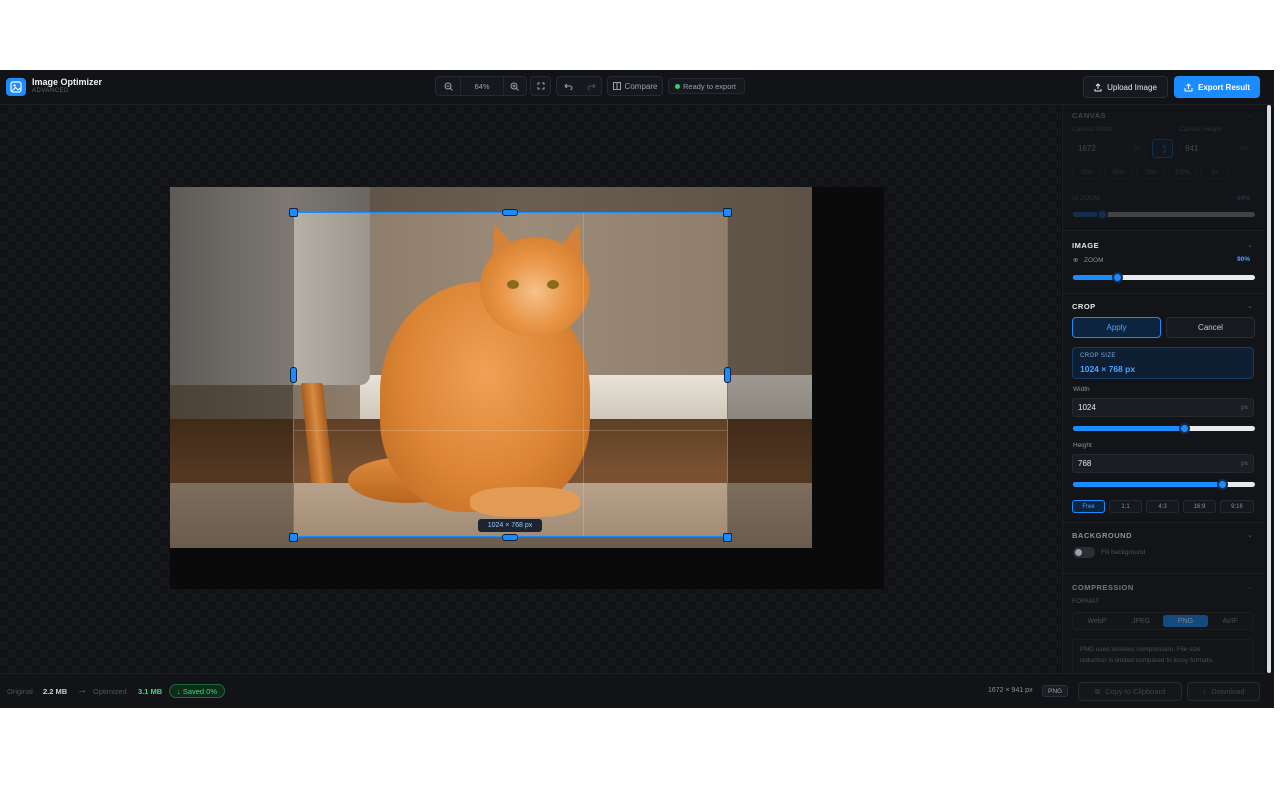 The image size is (1280, 800). I want to click on copy-label: Copy to Clipboard, so click(1135, 691).